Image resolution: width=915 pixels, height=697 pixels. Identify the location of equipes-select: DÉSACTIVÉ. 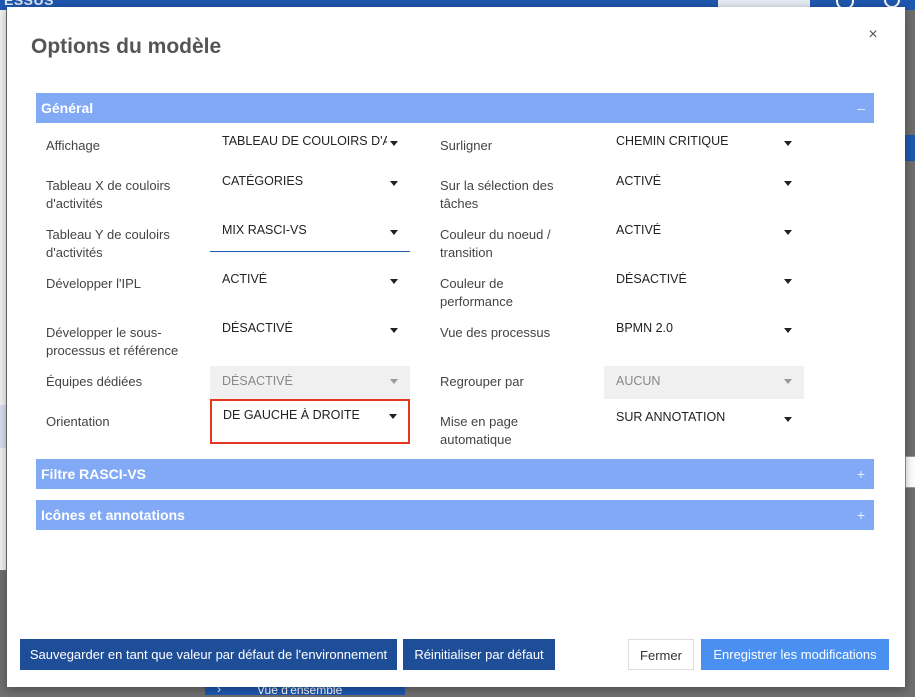
(310, 382).